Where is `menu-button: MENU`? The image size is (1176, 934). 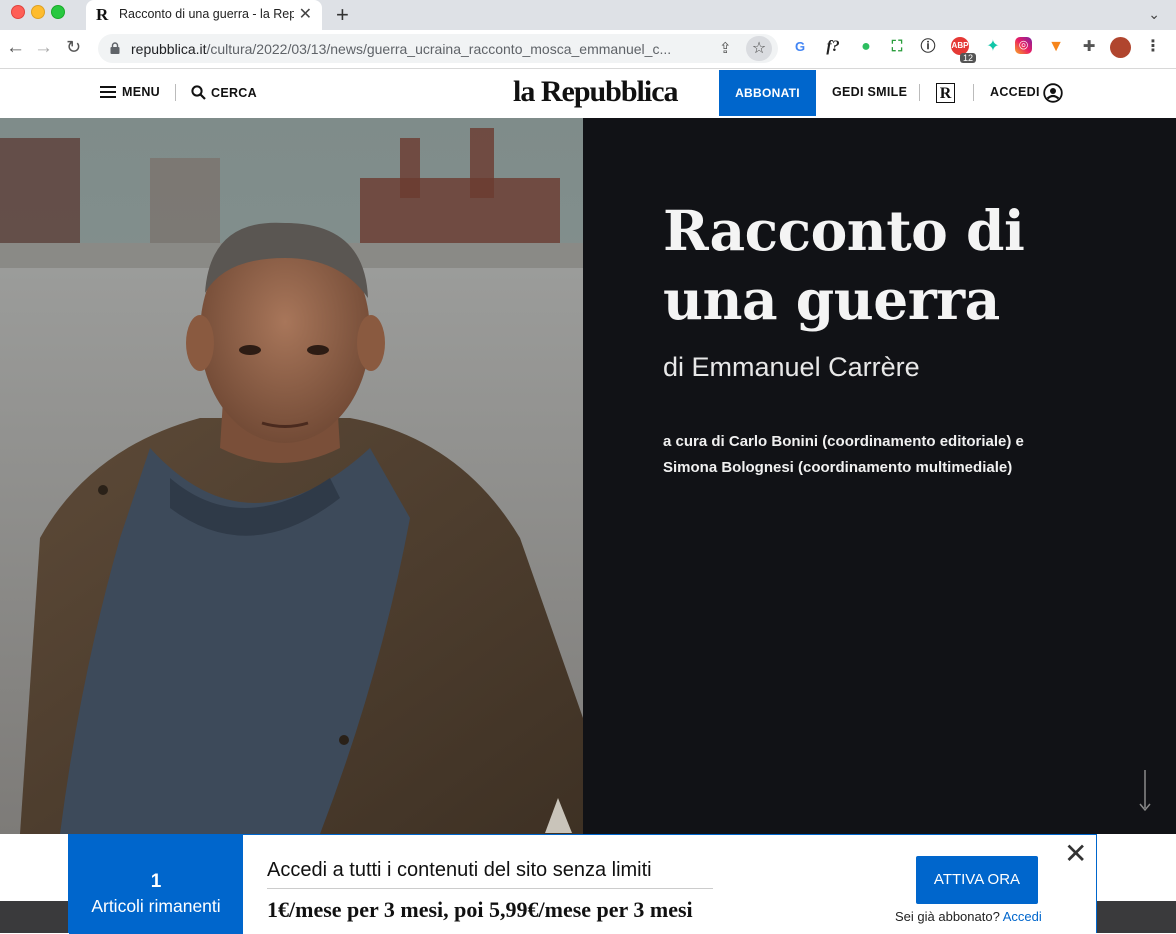
menu-button: MENU is located at coordinates (130, 92).